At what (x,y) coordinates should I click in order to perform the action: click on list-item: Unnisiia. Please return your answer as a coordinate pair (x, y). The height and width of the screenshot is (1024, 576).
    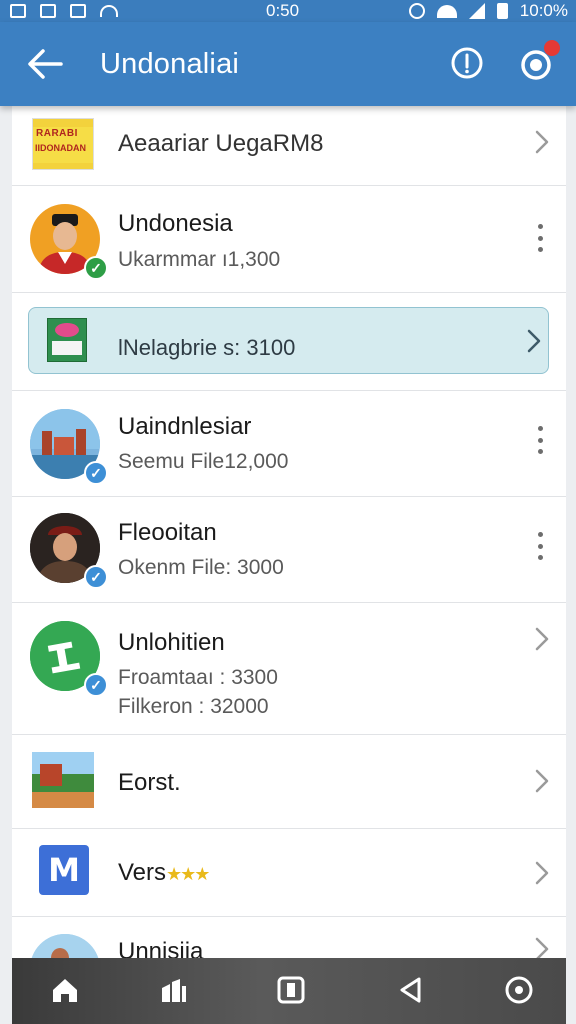
    Looking at the image, I should click on (289, 937).